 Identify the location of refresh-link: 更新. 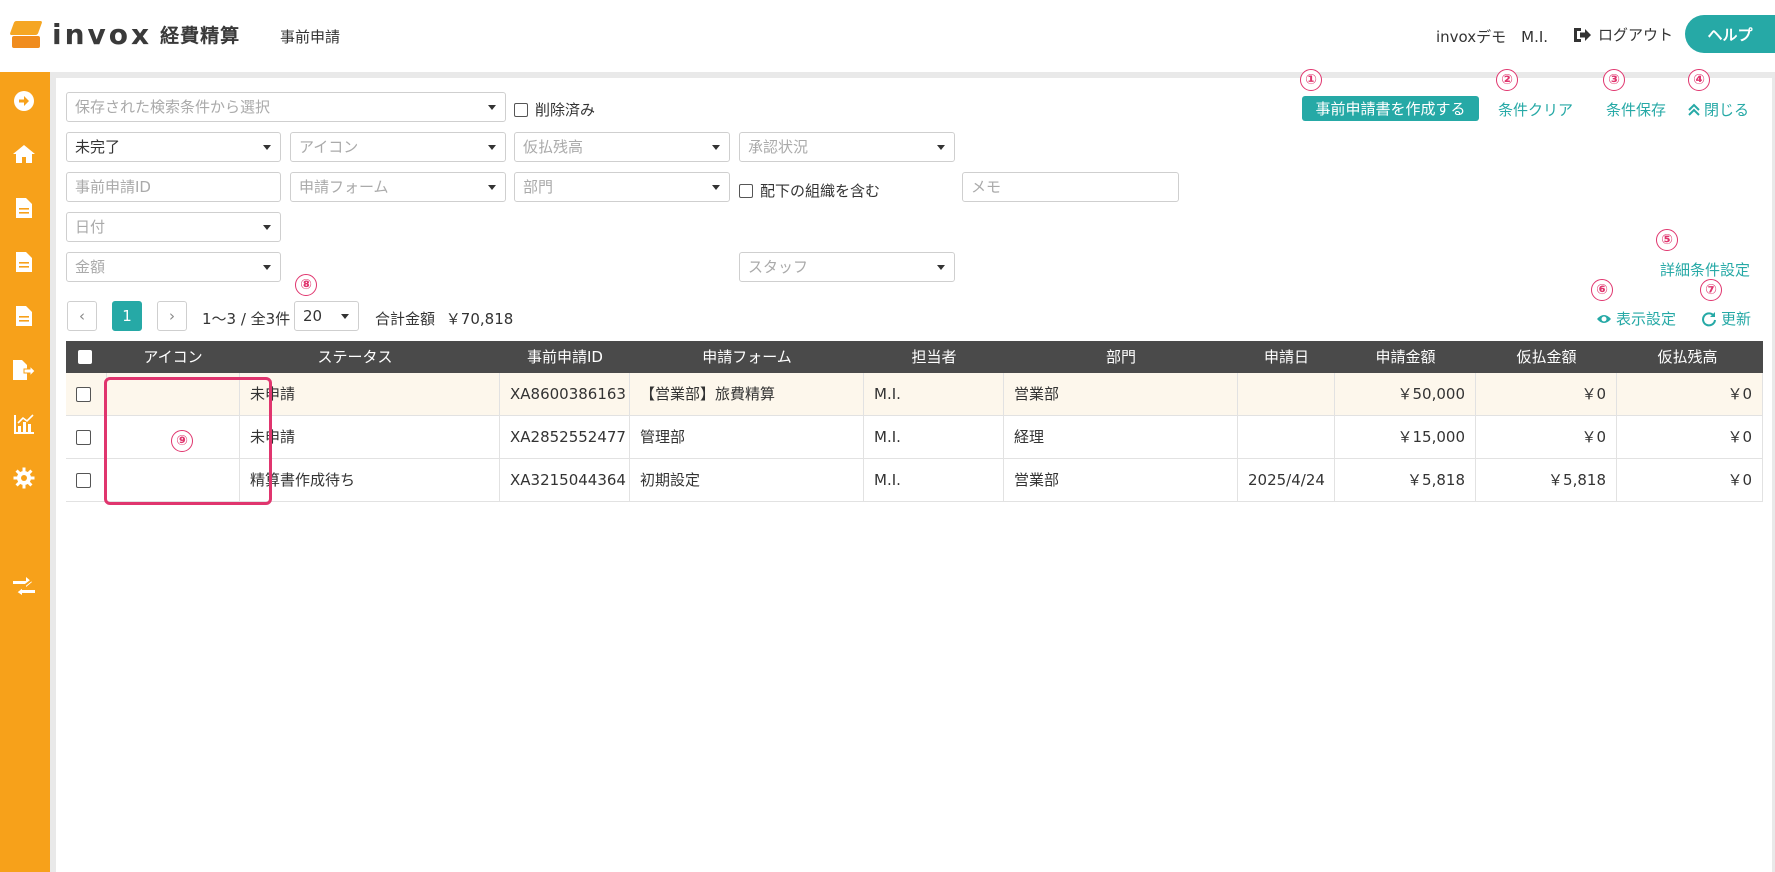
(1726, 318).